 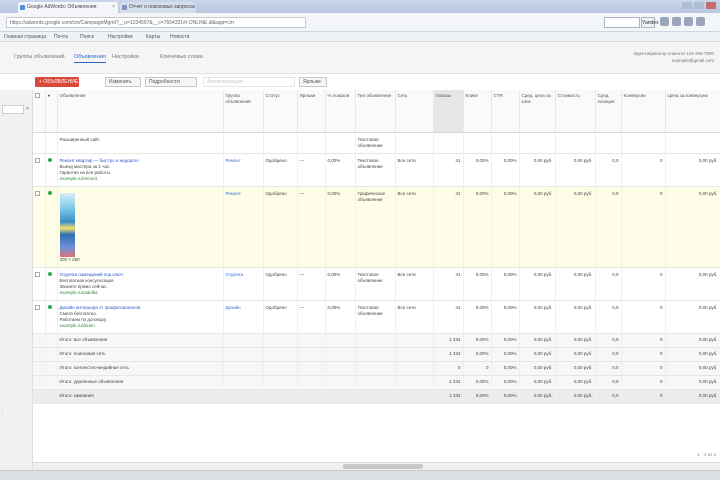 What do you see at coordinates (414, 227) in the screenshot?
I see `network: Все сети` at bounding box center [414, 227].